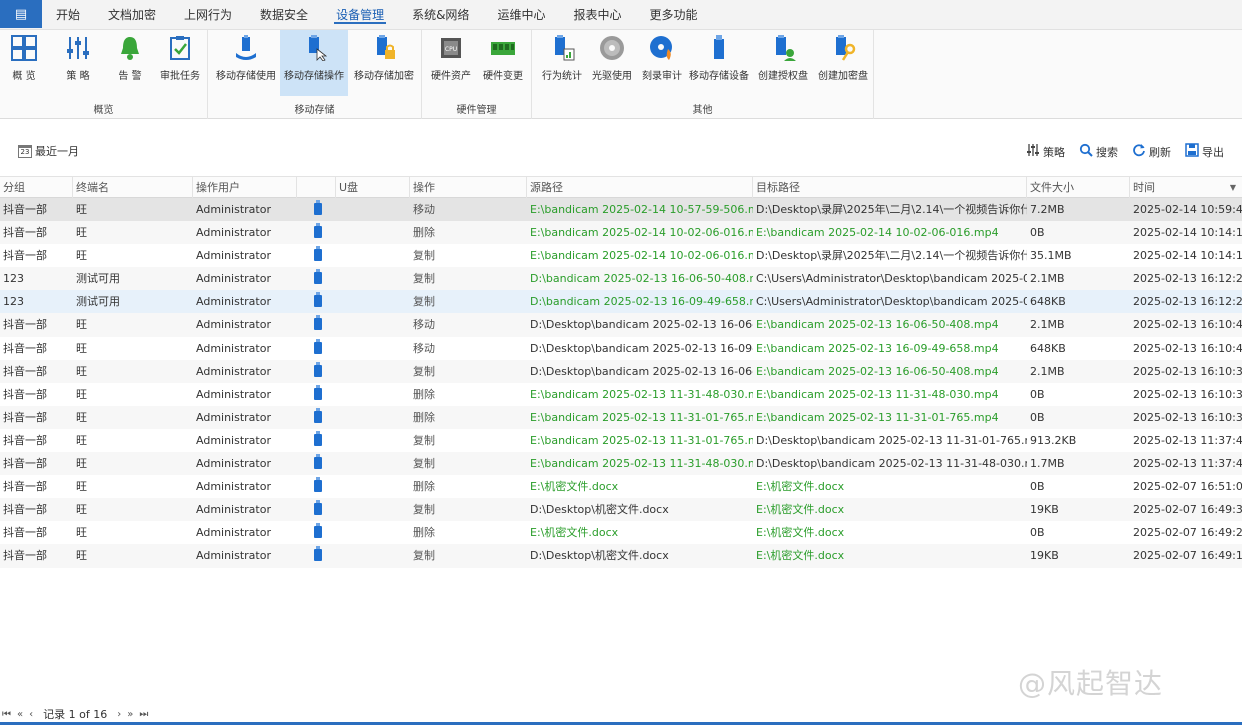 The image size is (1242, 725). Describe the element at coordinates (24, 63) in the screenshot. I see `overview-button: 概 览` at that location.